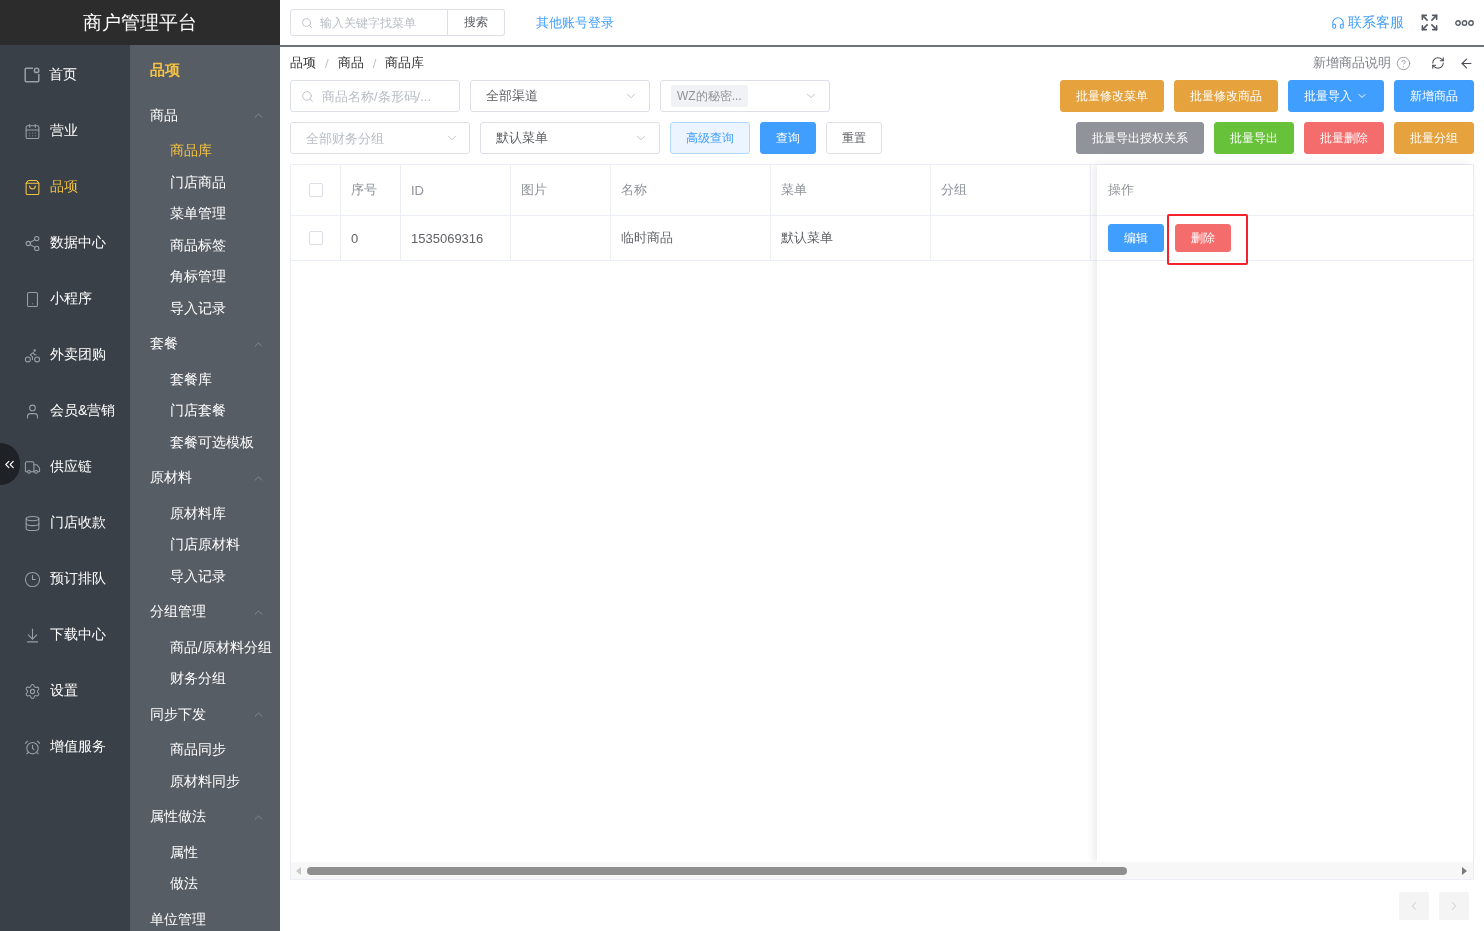  I want to click on nav-item: 会员&营销, so click(75, 411).